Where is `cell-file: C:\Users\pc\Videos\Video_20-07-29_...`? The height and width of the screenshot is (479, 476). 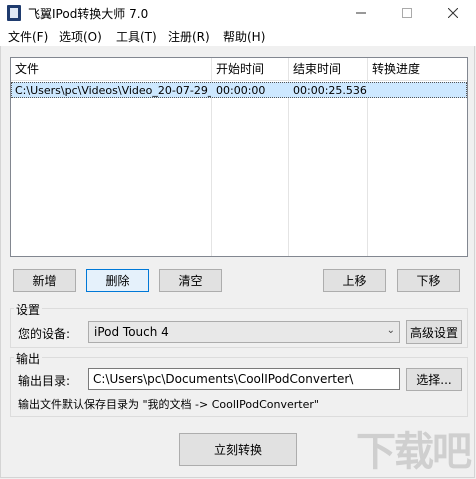
cell-file: C:\Users\pc\Videos\Video_20-07-29_... is located at coordinates (113, 90).